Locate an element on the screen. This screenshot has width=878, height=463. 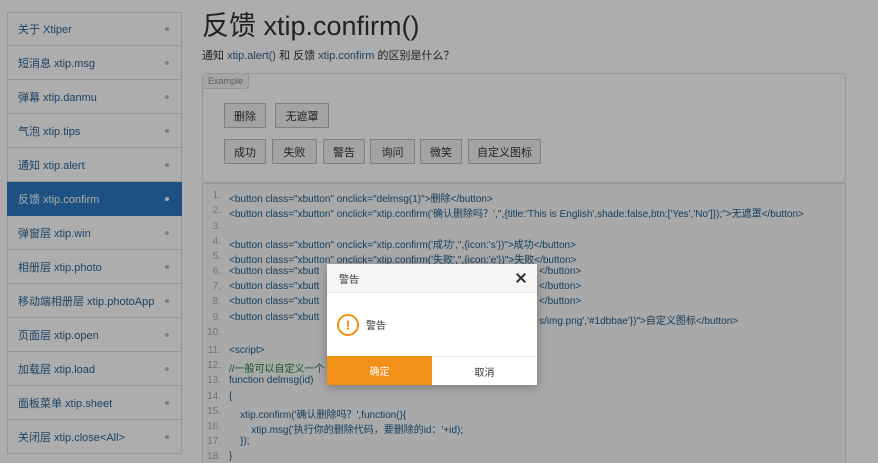
warning-icon: ! is located at coordinates (348, 324).